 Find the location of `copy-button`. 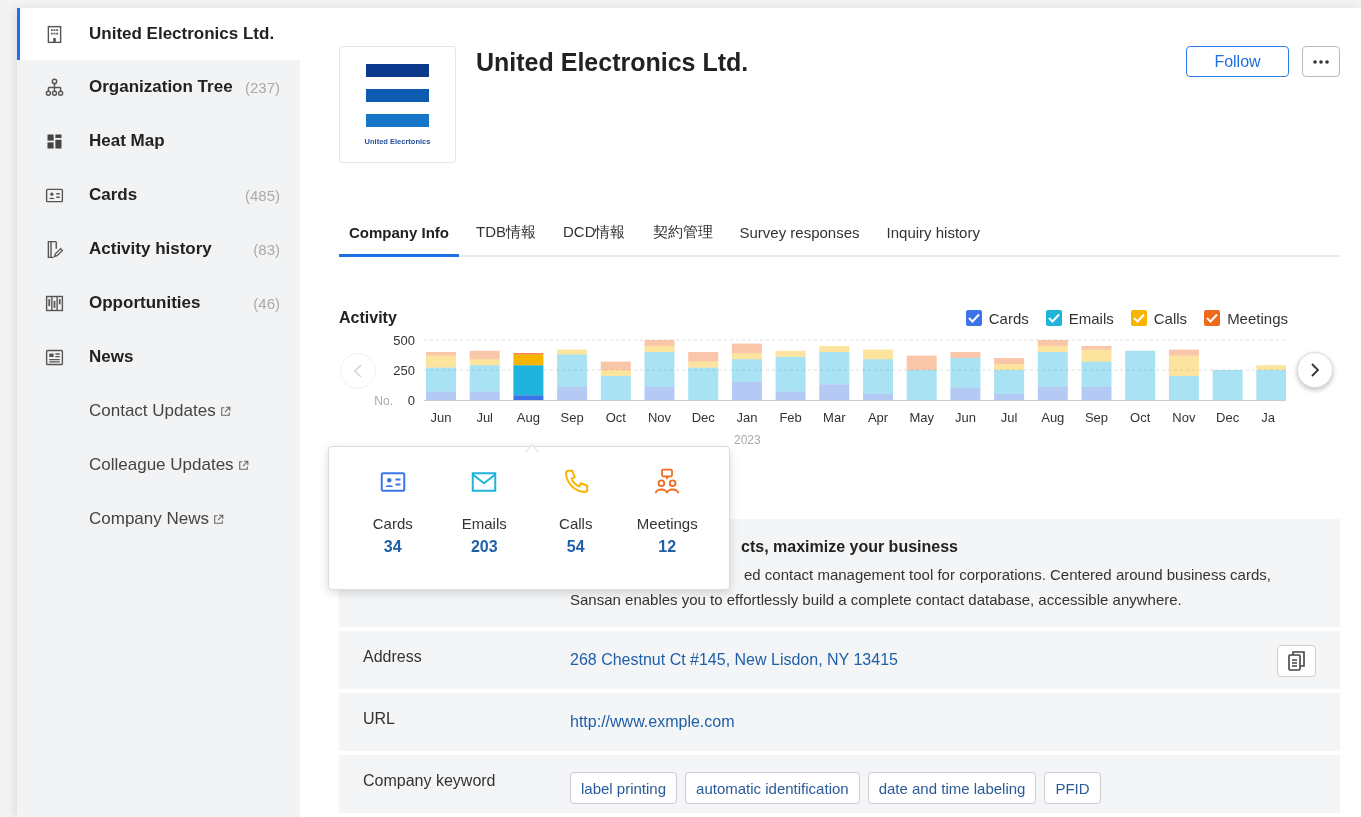

copy-button is located at coordinates (1296, 661).